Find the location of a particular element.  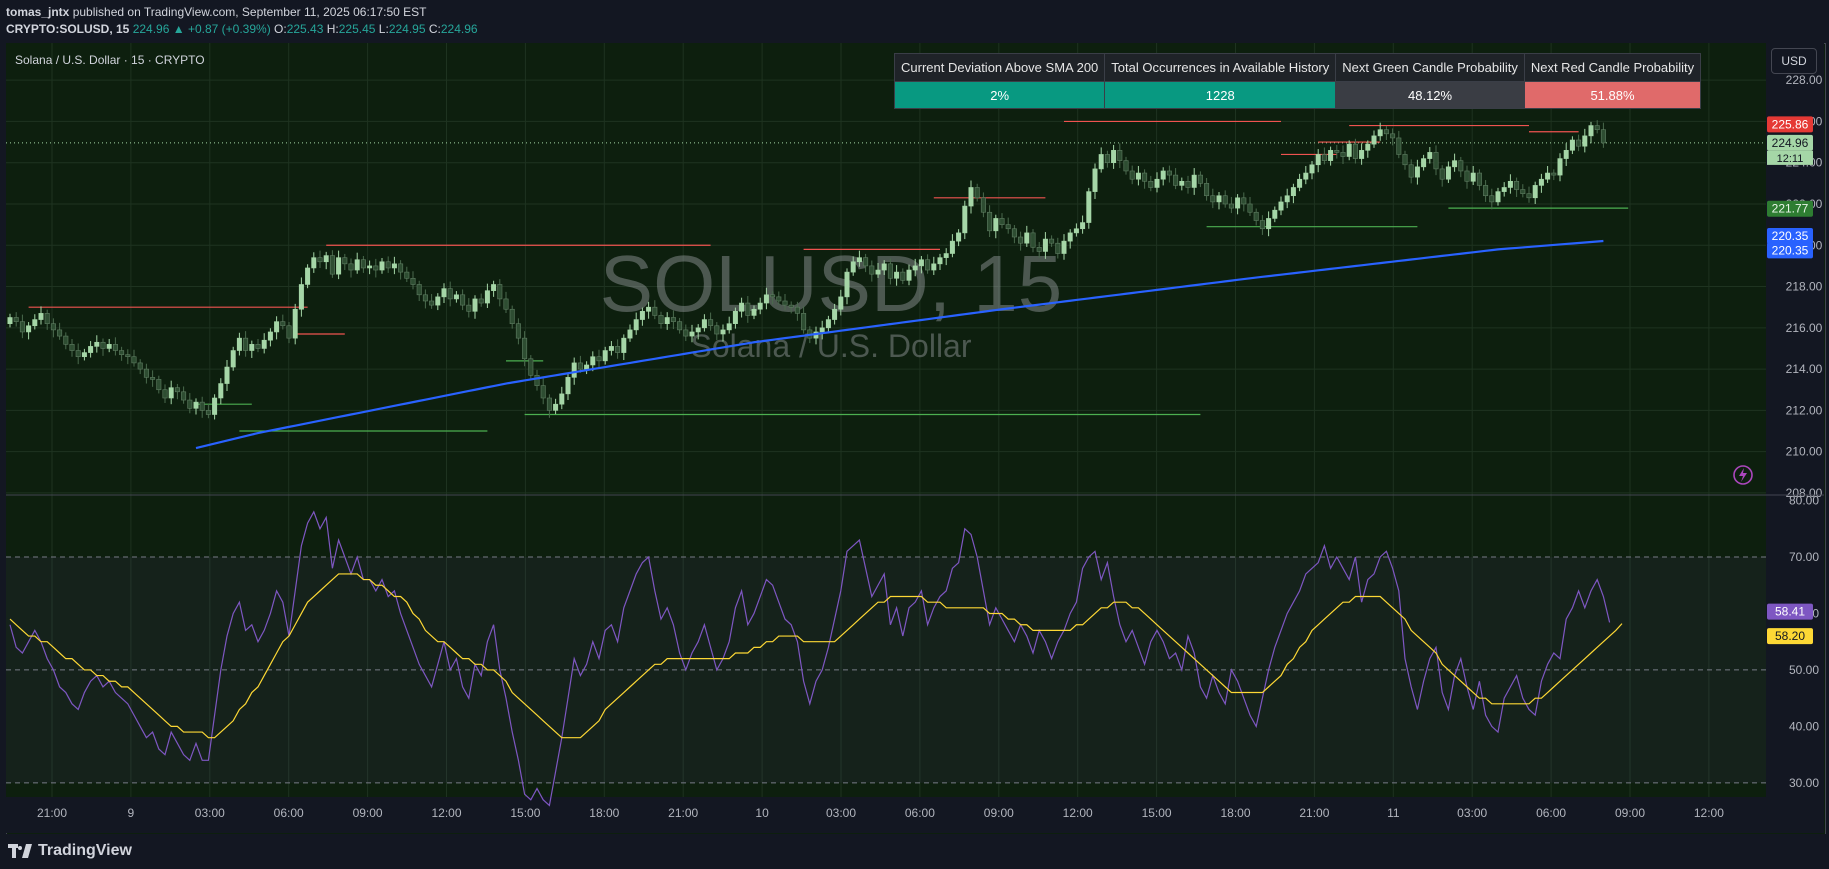

rsi-tick-label: 70.00 is located at coordinates (1804, 557).